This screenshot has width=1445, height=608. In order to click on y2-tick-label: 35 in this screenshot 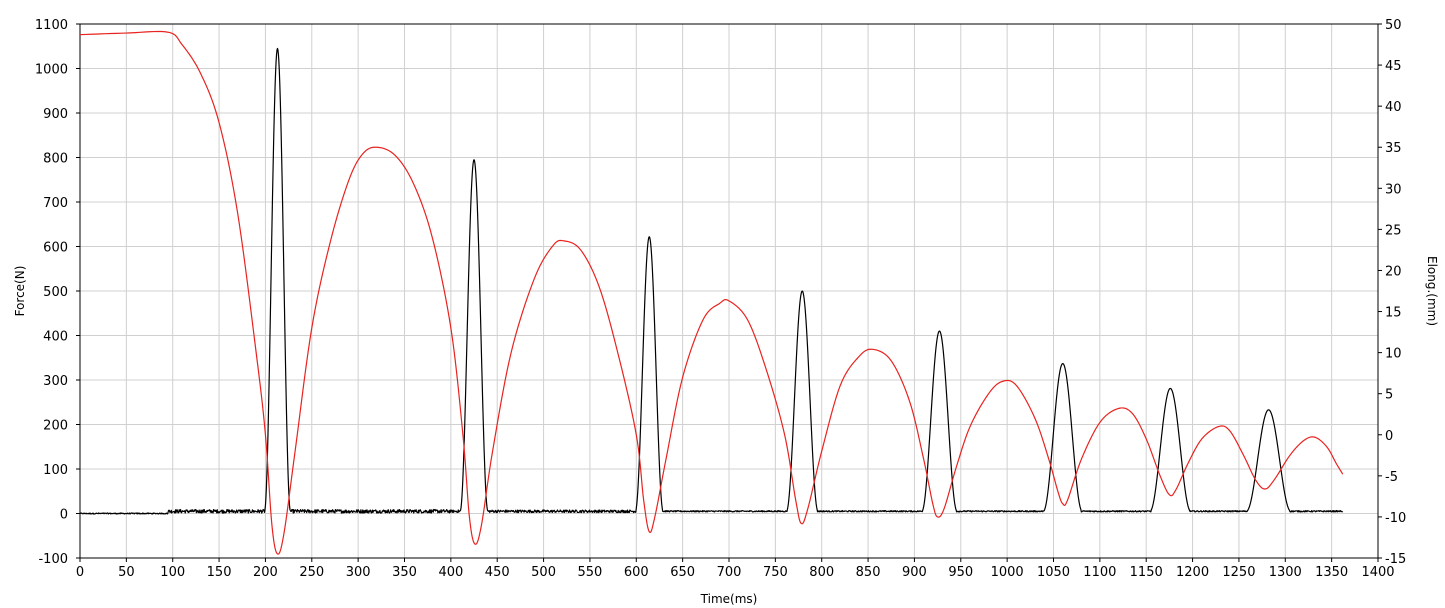, I will do `click(1393, 148)`.